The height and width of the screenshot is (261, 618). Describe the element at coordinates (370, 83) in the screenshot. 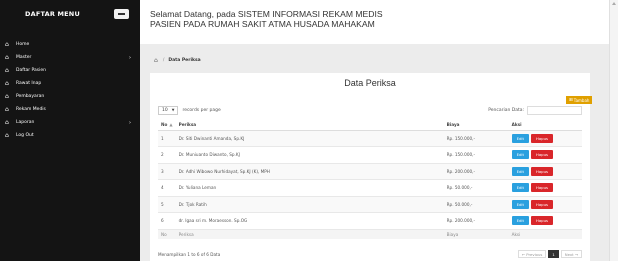

I see `panel-title: Data Periksa` at that location.